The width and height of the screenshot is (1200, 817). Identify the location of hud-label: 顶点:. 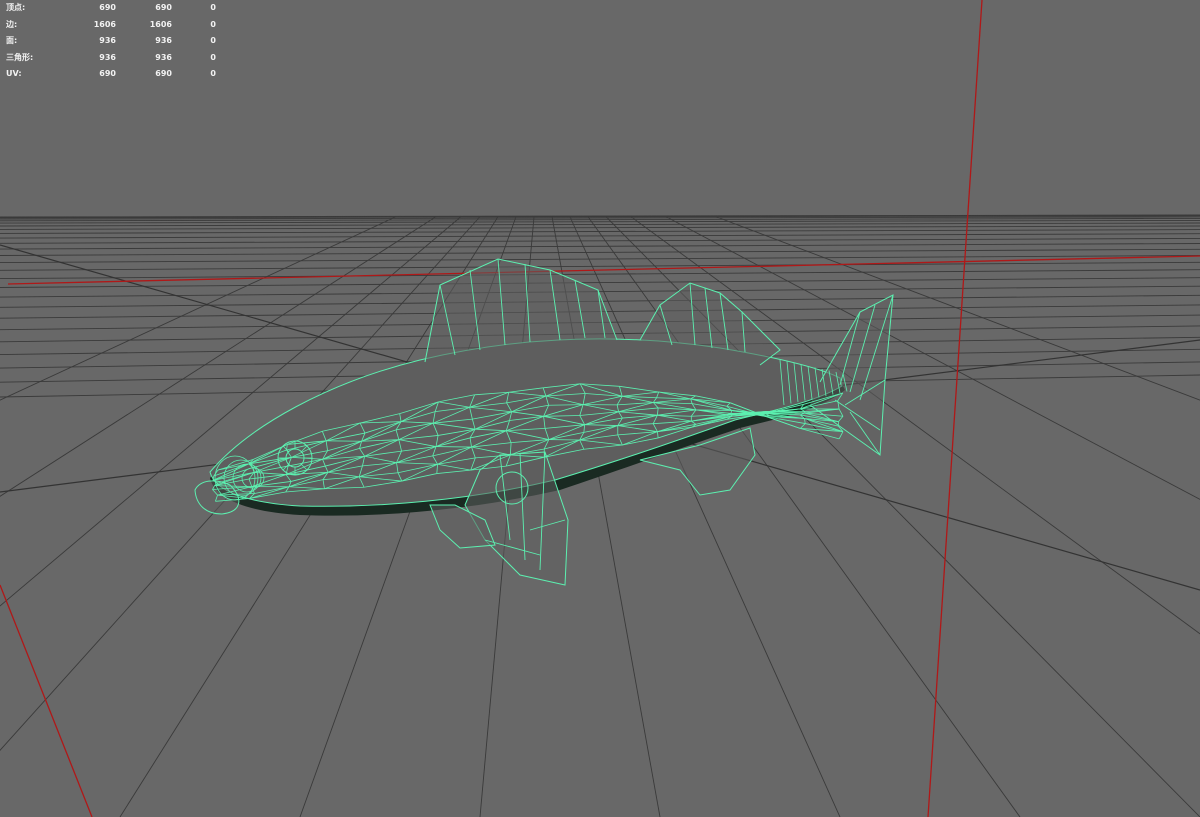
(16, 7).